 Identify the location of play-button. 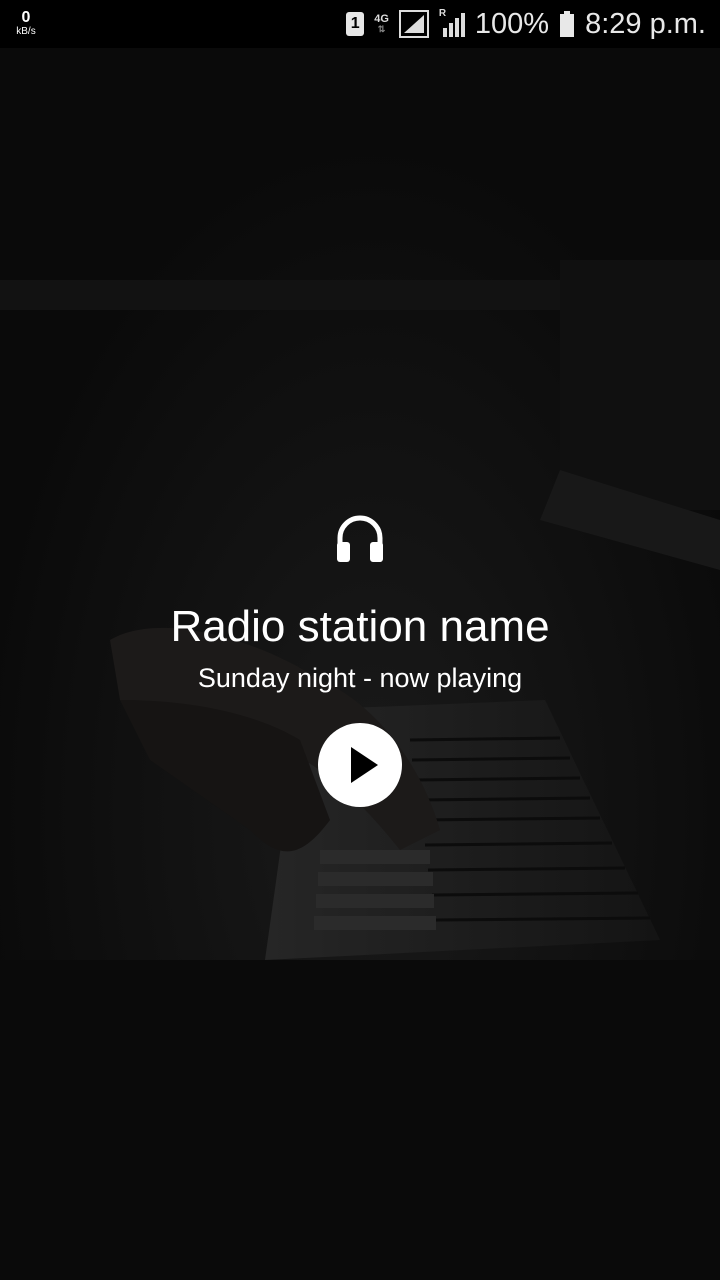
(360, 765).